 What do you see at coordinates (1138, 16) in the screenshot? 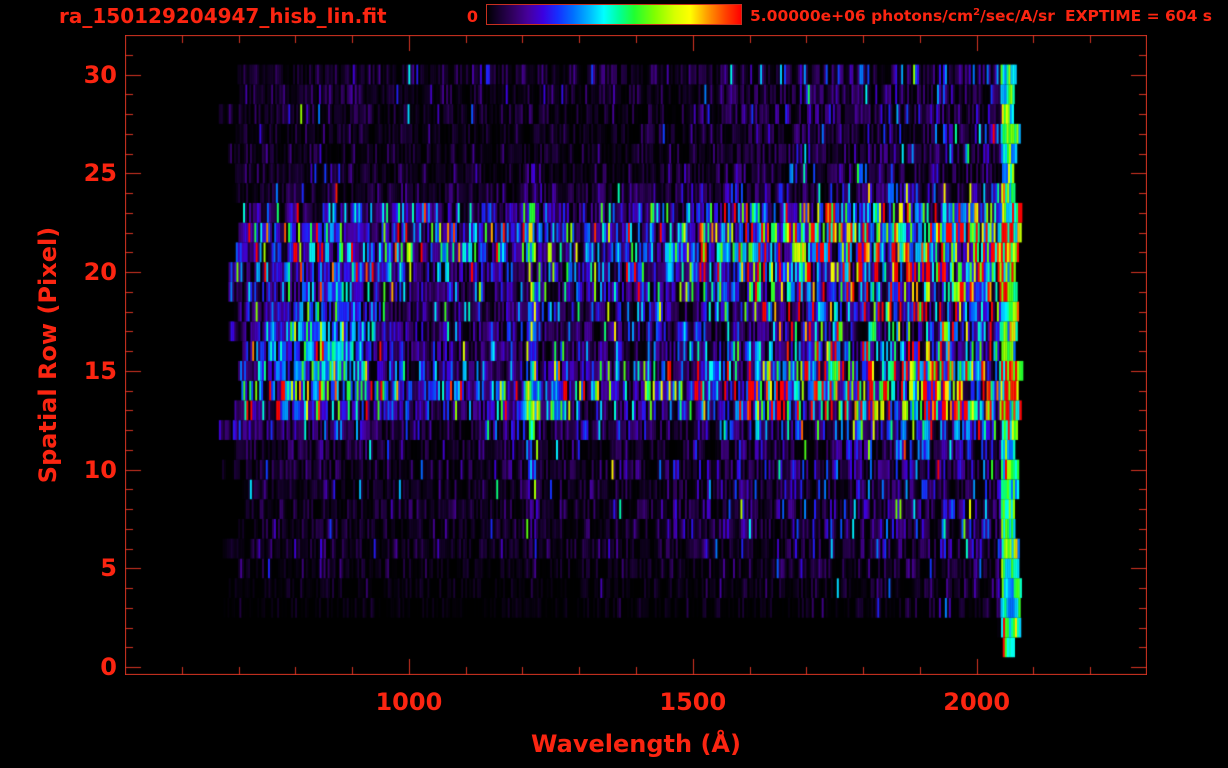
I see `exptime-label: EXPTIME = 604 s` at bounding box center [1138, 16].